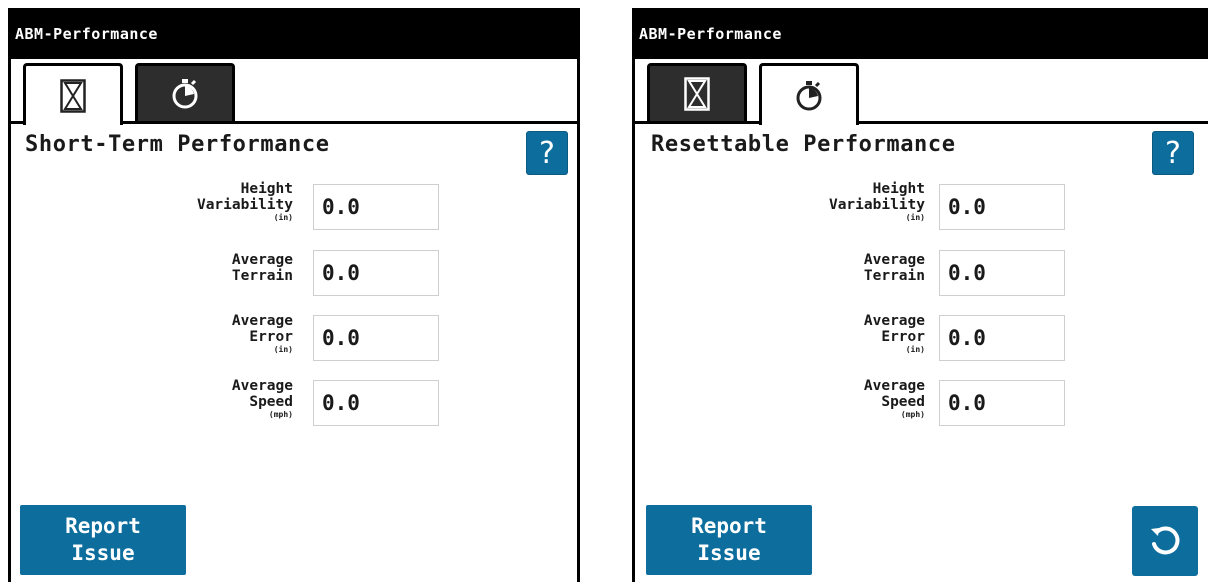 The height and width of the screenshot is (582, 1208). Describe the element at coordinates (177, 144) in the screenshot. I see `page-title: Short-Term Performance` at that location.